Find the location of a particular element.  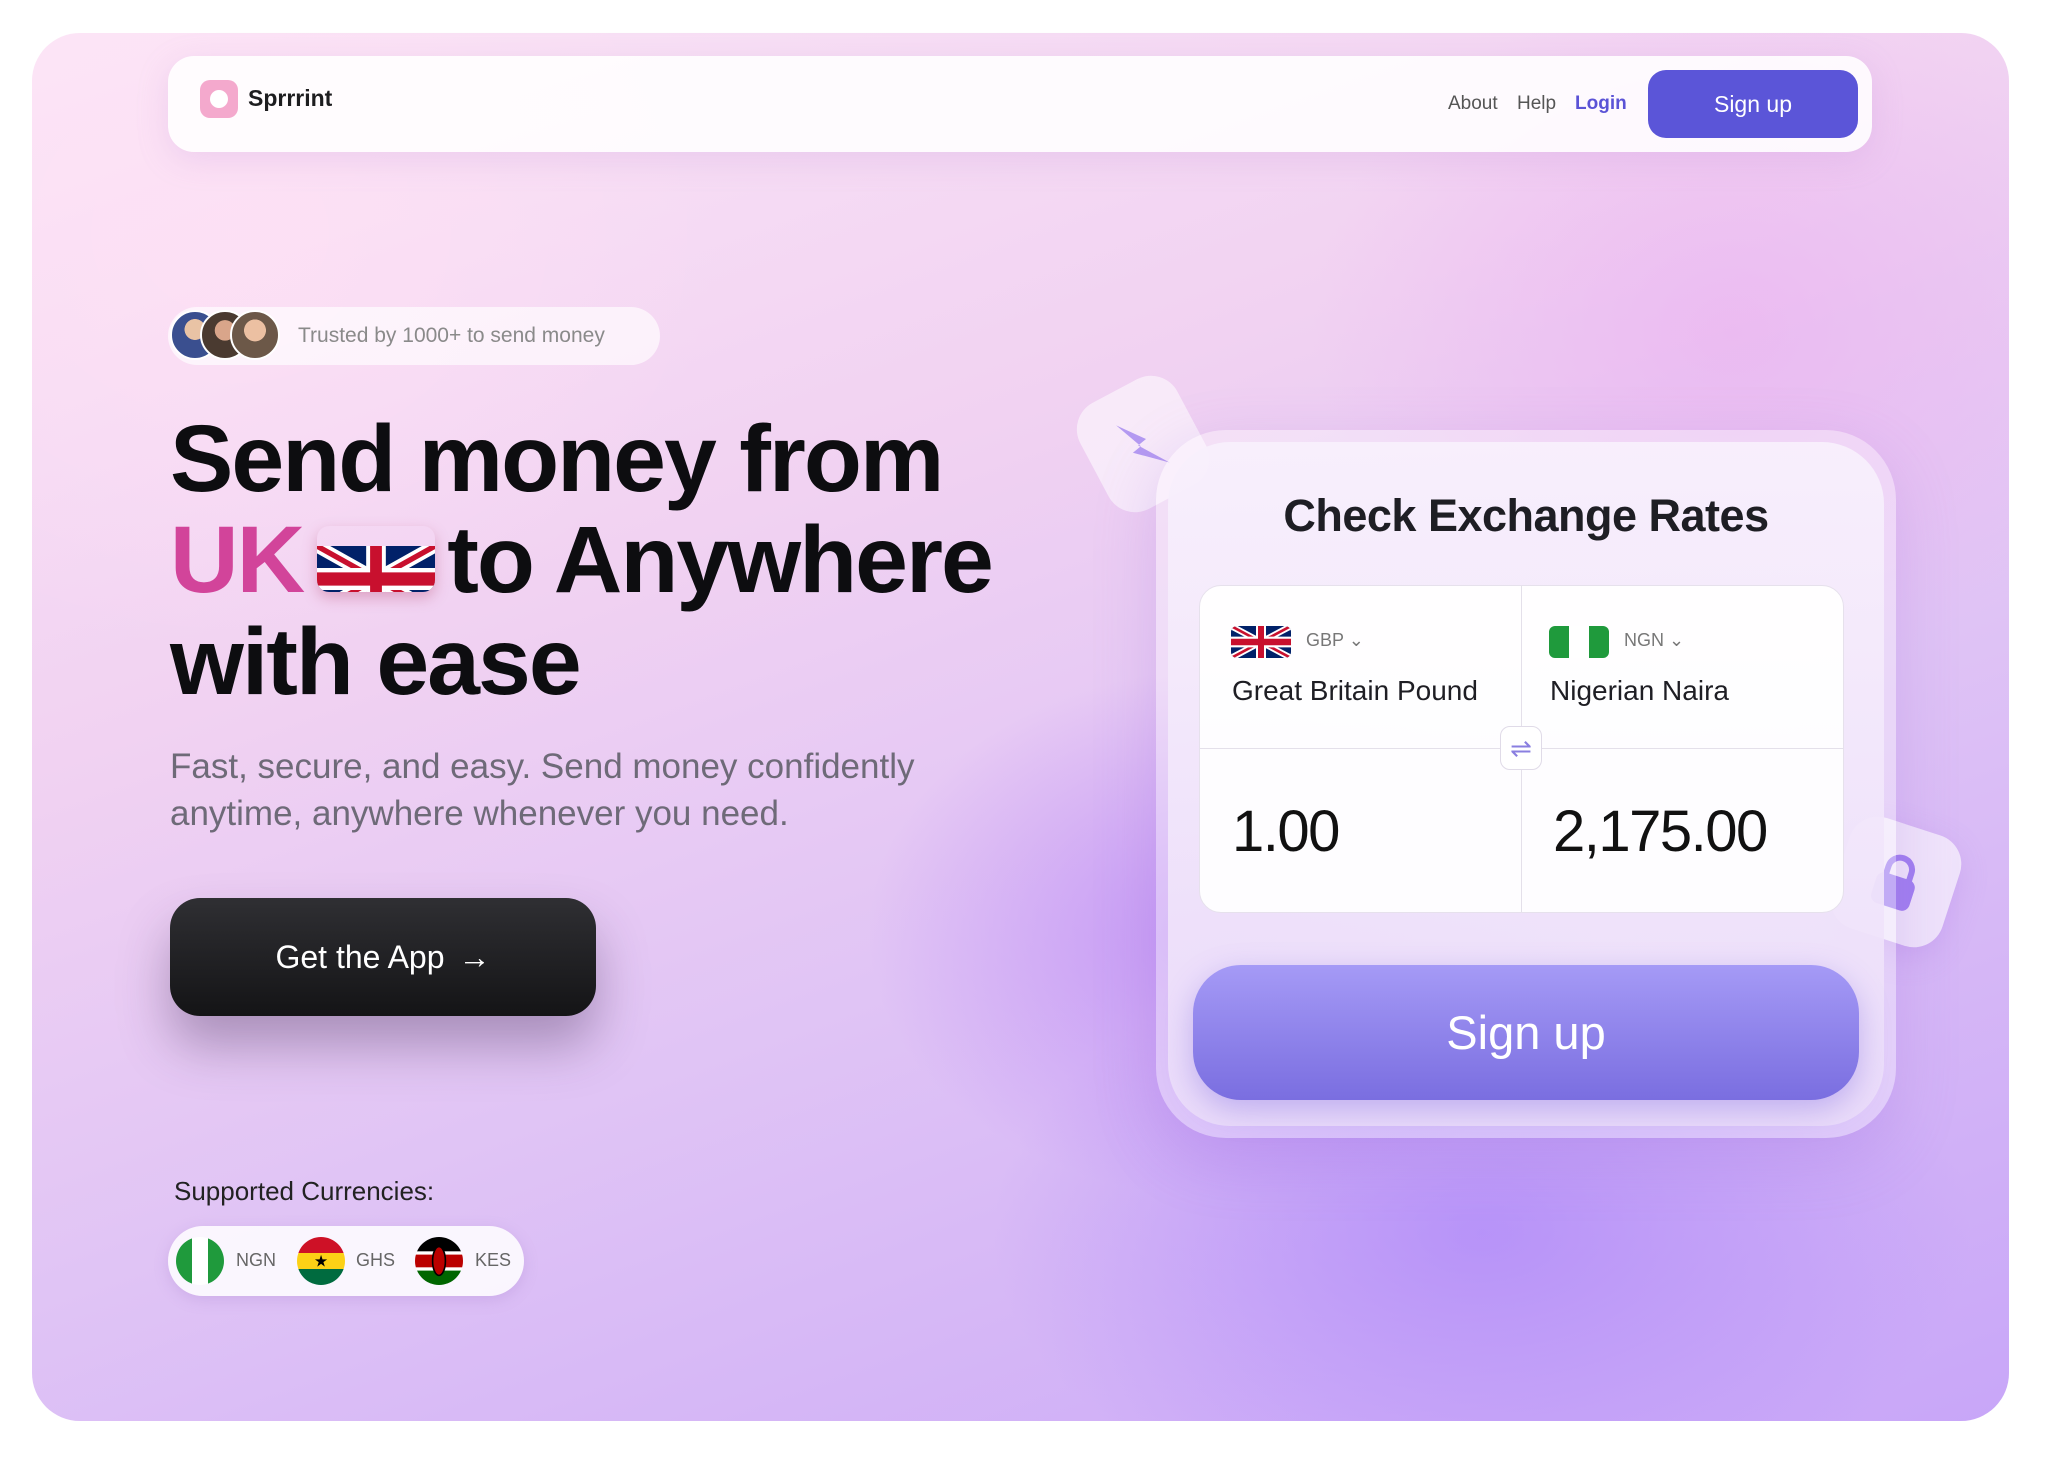

trust-badge: Trusted by 1000+ to send money is located at coordinates (414, 336).